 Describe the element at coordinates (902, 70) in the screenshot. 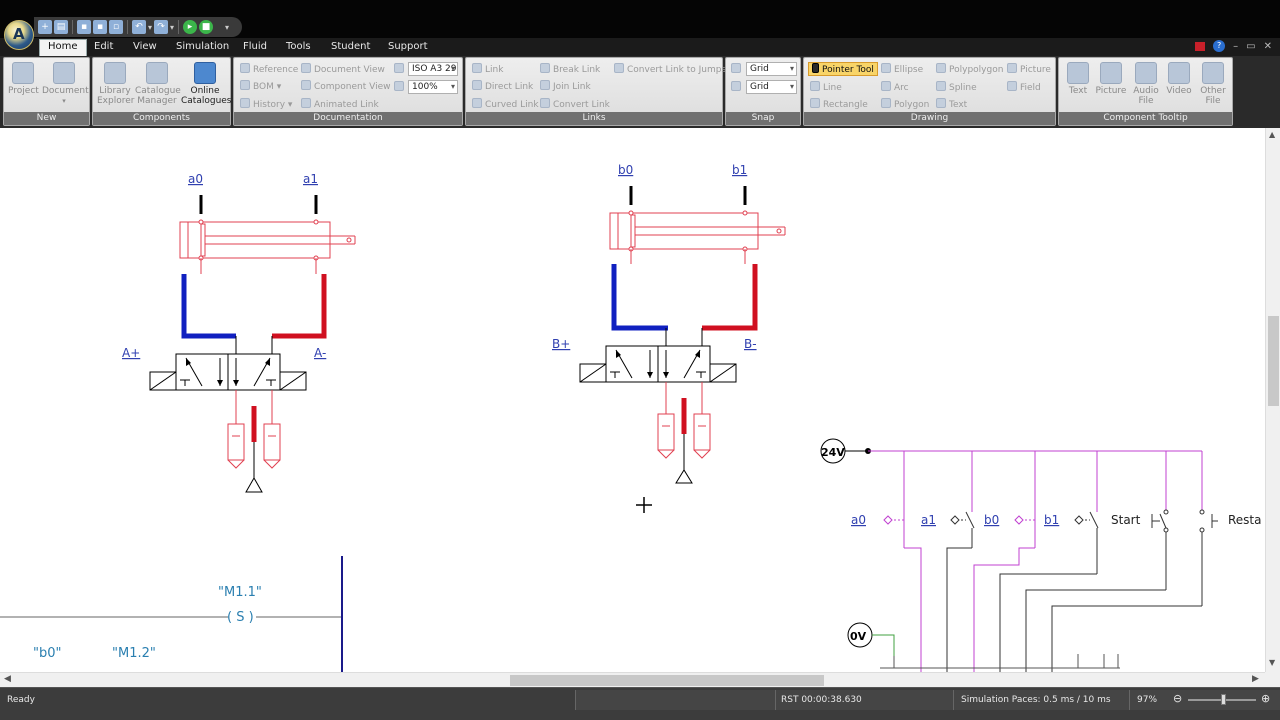

I see `ellipse-button: Ellipse` at that location.